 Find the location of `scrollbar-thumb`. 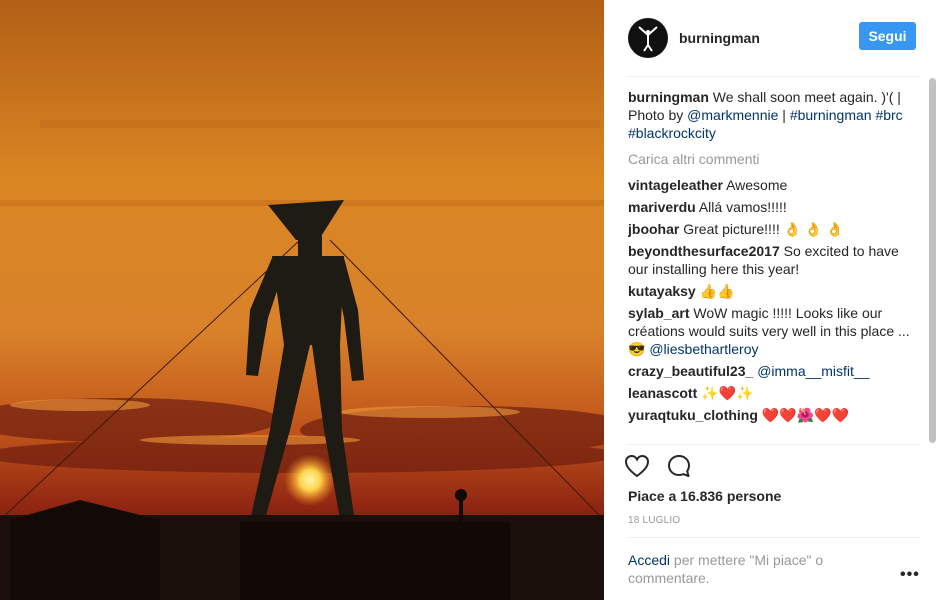

scrollbar-thumb is located at coordinates (932, 260).